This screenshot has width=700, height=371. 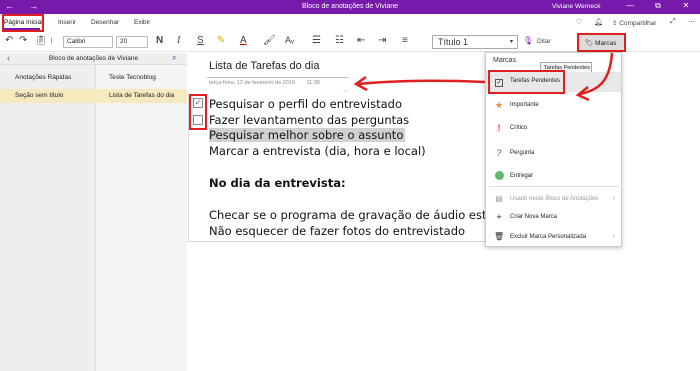 I want to click on create-new-tag: + Criar Nova Marca, so click(x=553, y=218).